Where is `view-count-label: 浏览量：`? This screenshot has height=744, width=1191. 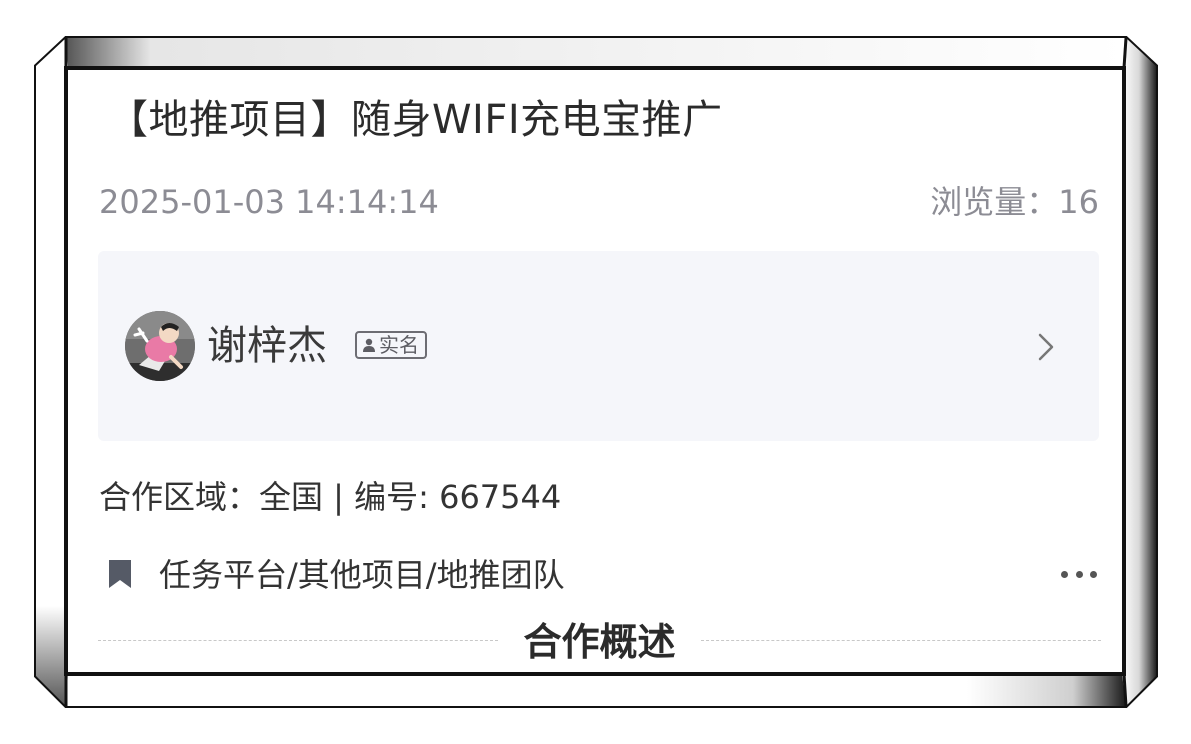
view-count-label: 浏览量： is located at coordinates (994, 202).